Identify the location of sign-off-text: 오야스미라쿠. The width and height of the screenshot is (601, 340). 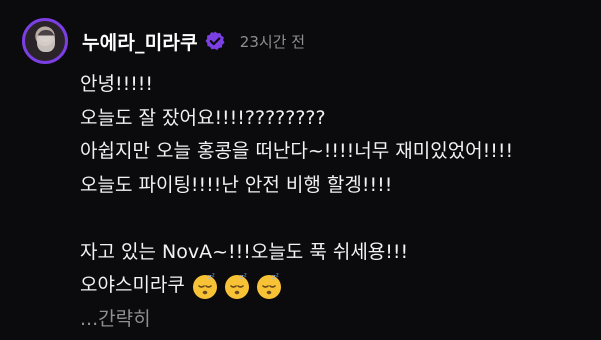
(132, 285).